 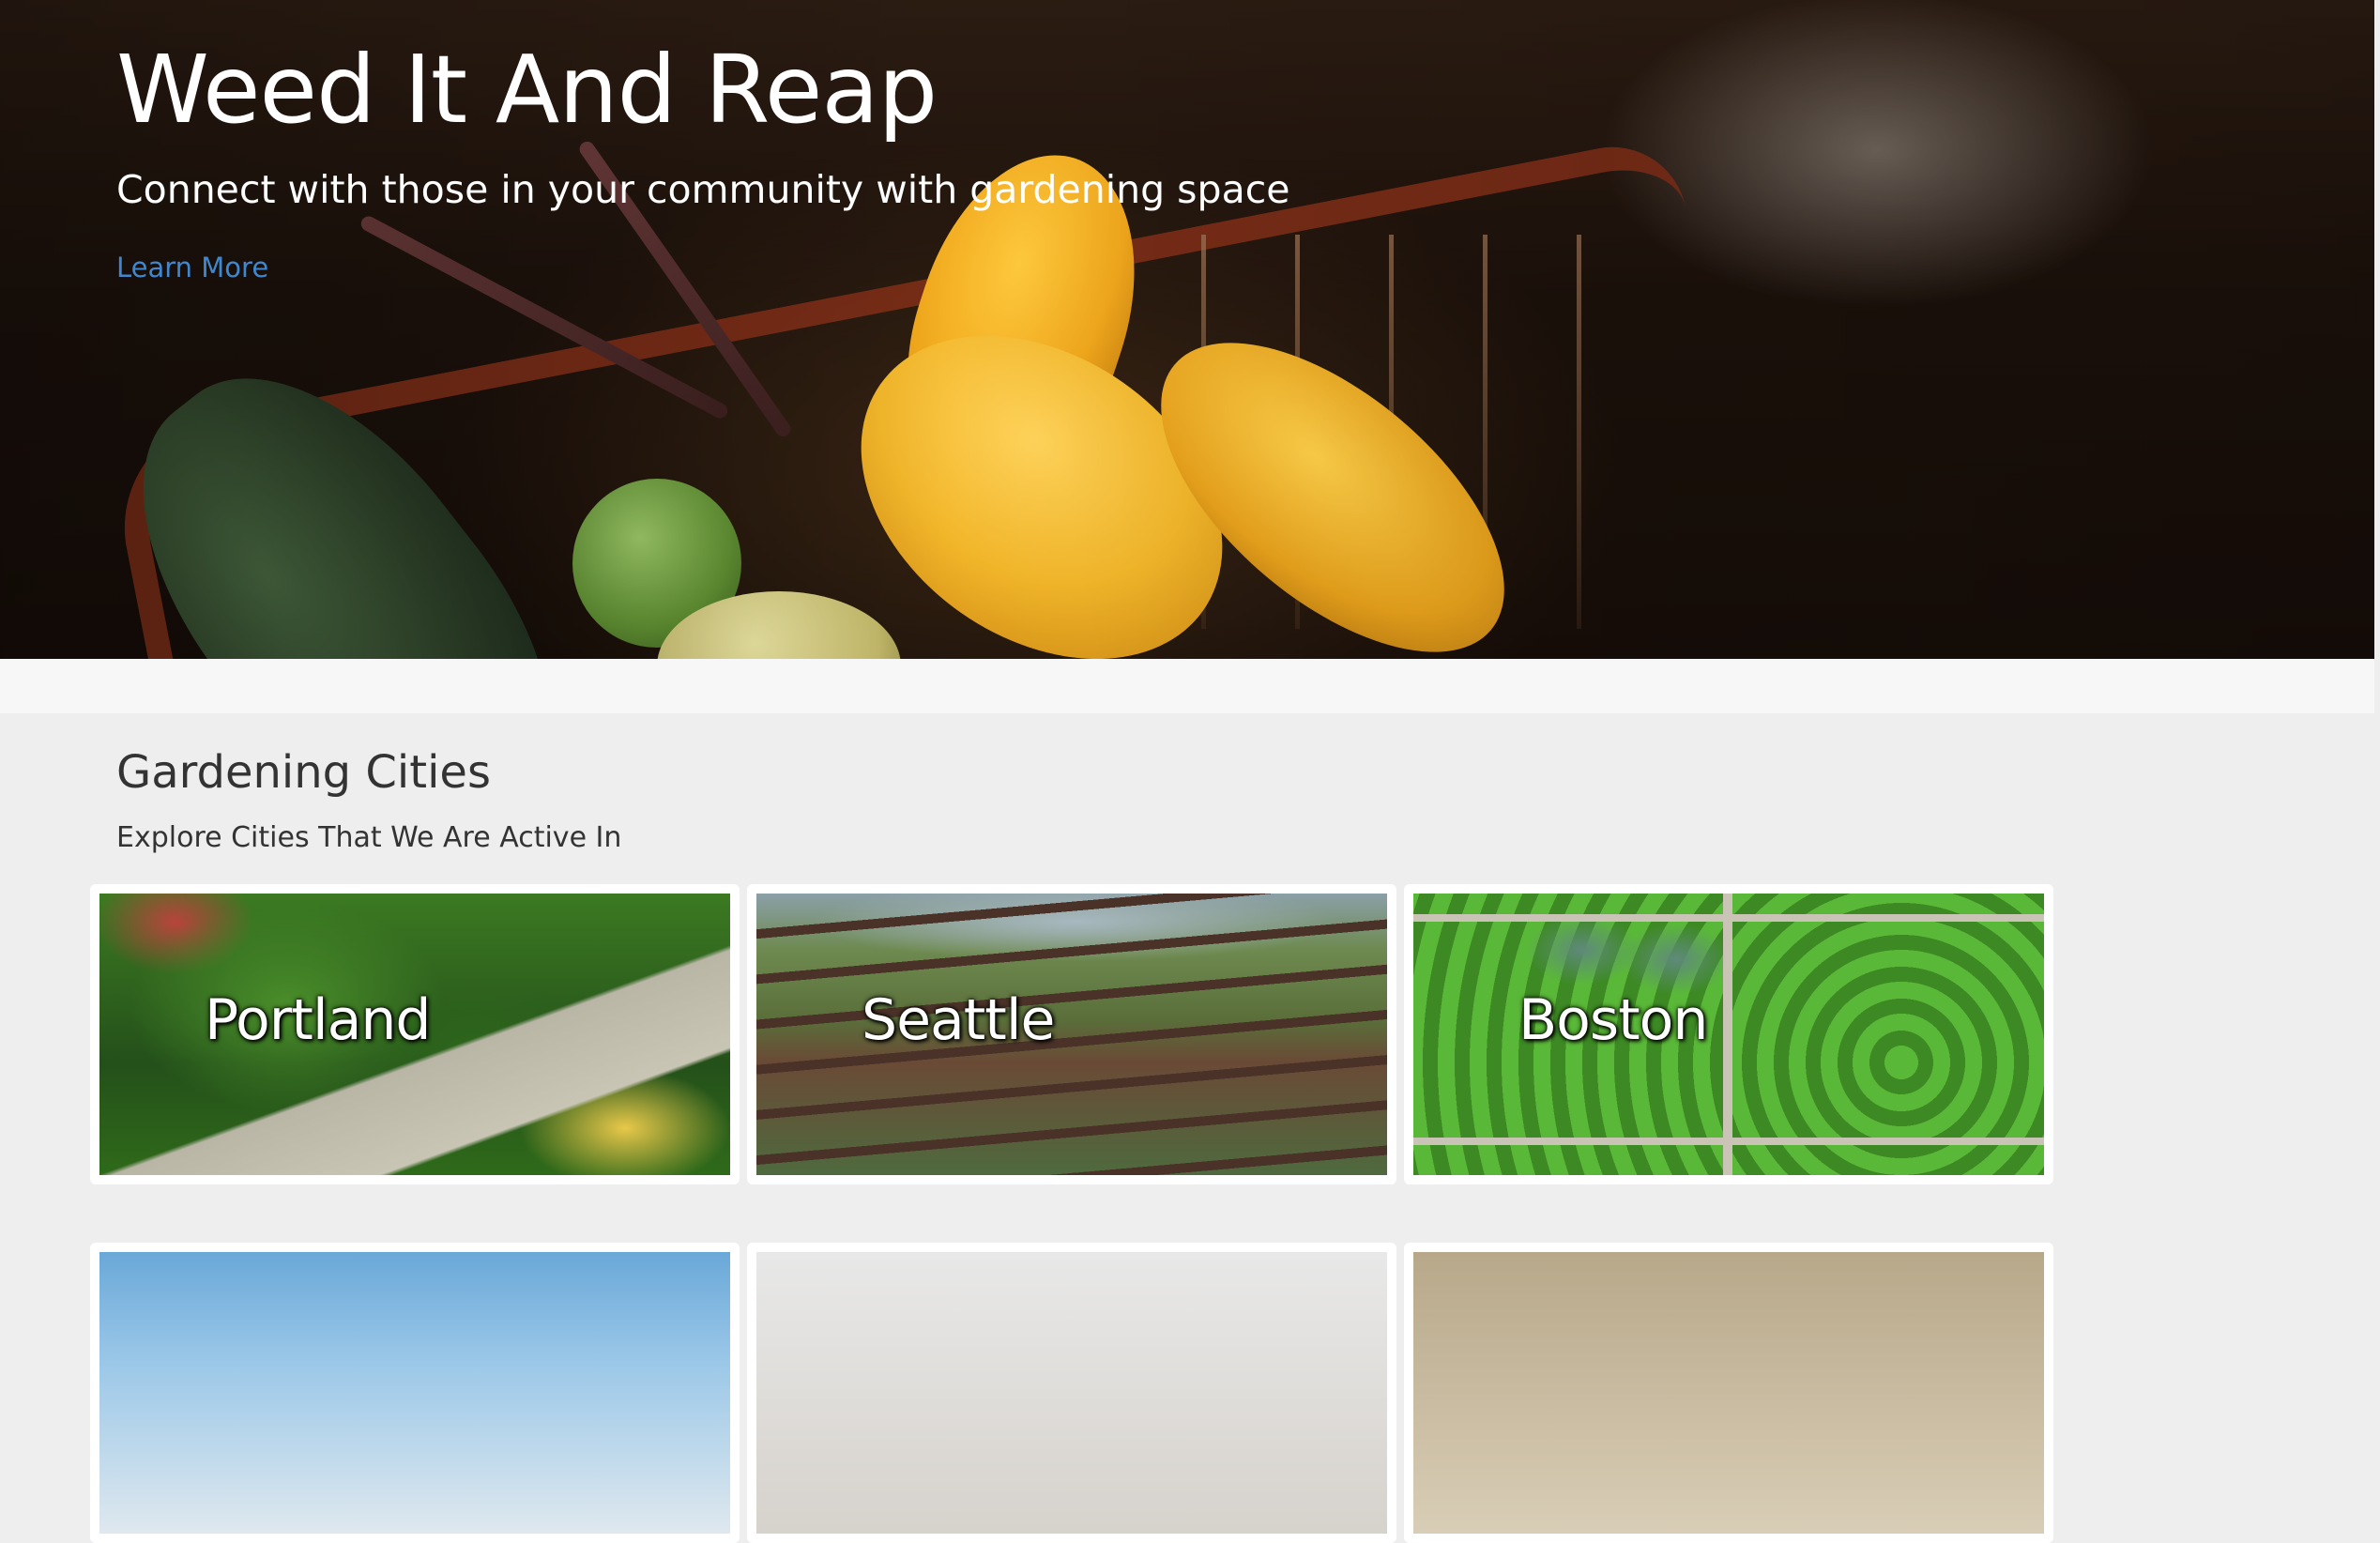 I want to click on city-card-seattle: Seattle, so click(x=1071, y=1034).